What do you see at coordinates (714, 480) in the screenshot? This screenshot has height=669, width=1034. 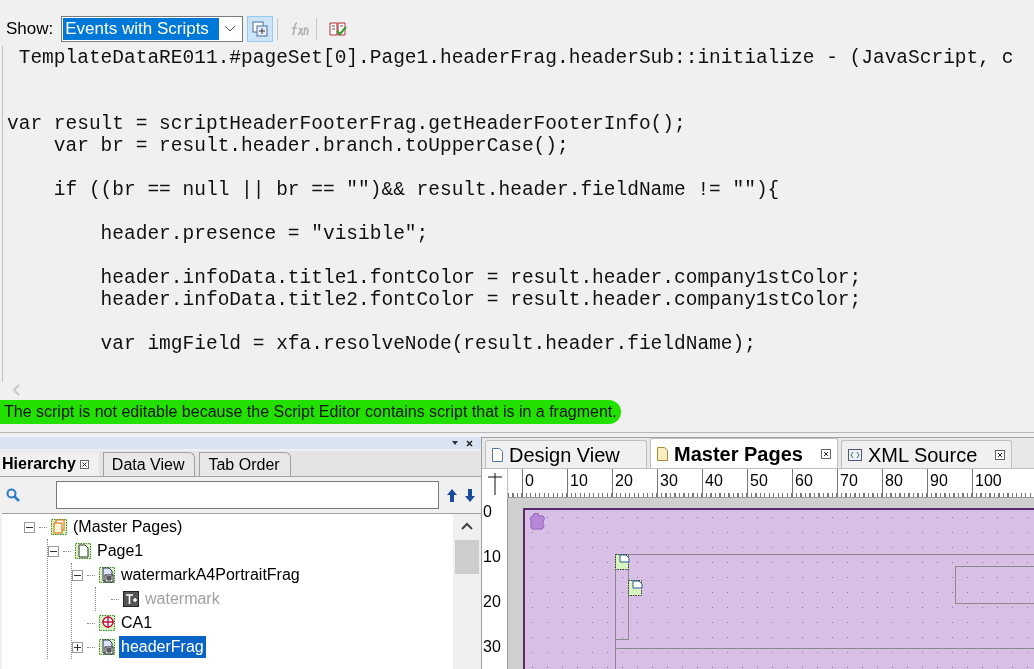 I see `ruler-label: 40` at bounding box center [714, 480].